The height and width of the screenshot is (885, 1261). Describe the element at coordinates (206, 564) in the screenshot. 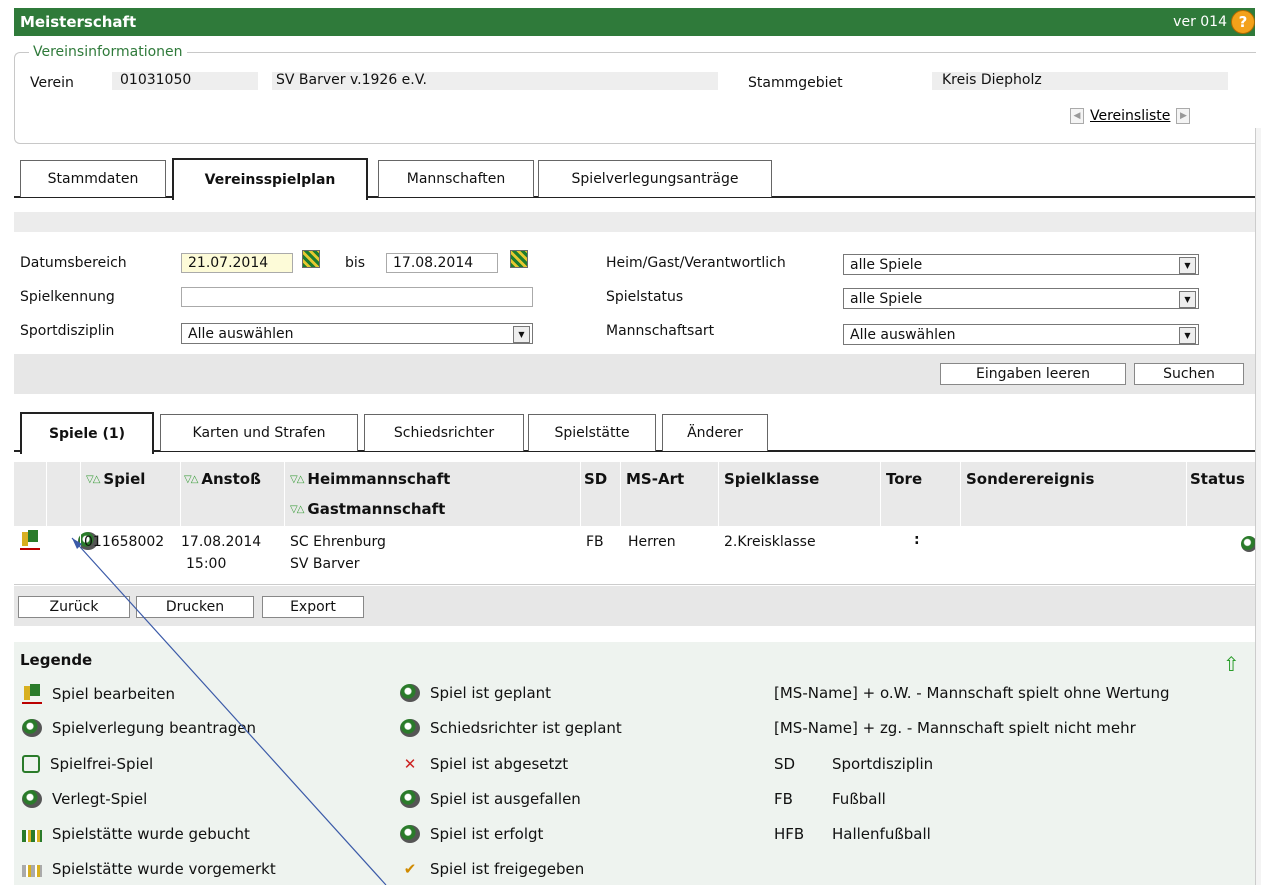

I see `cell-zeit: 15:00` at that location.